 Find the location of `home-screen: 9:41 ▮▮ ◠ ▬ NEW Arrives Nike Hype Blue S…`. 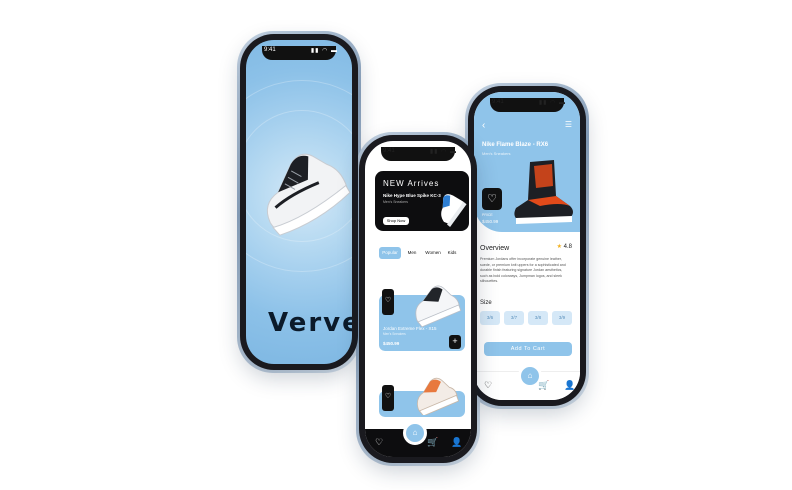

home-screen: 9:41 ▮▮ ◠ ▬ NEW Arrives Nike Hype Blue S… is located at coordinates (418, 299).